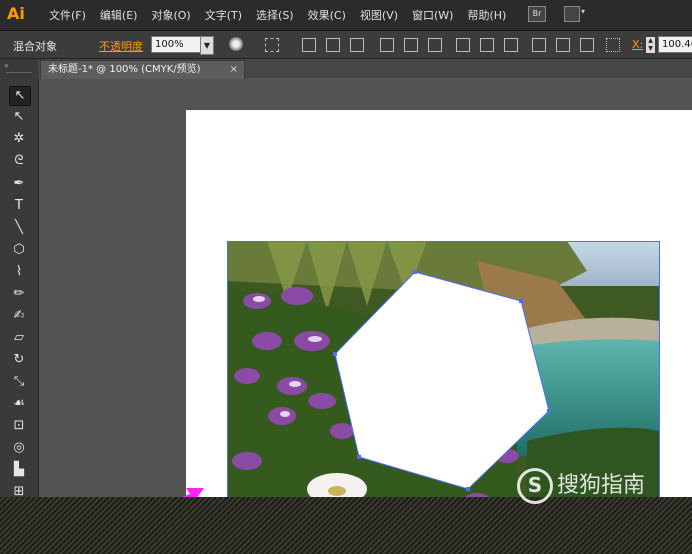 This screenshot has height=554, width=692. I want to click on free-transform-tool: ⊡, so click(19, 426).